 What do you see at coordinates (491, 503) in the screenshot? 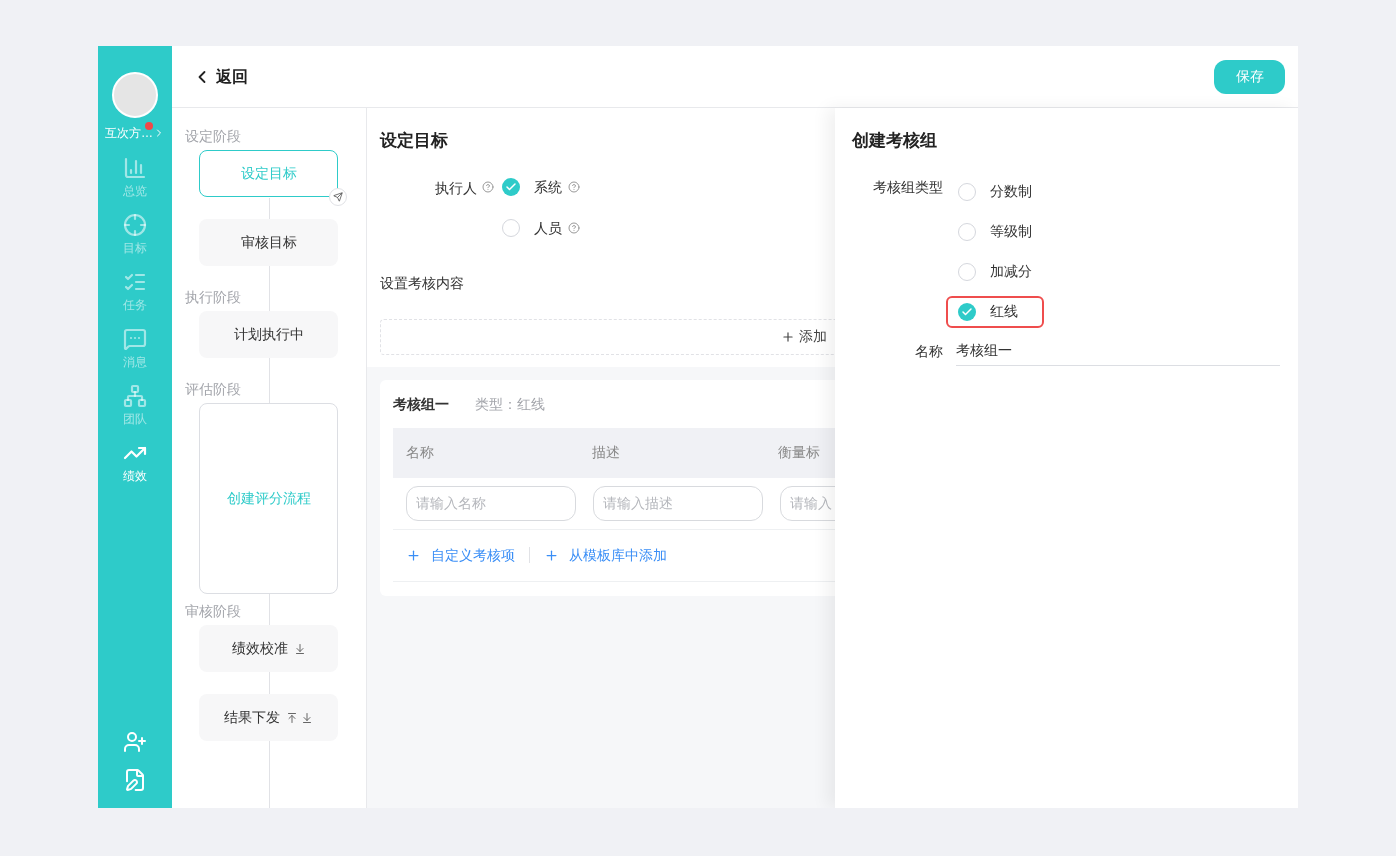
I see `input-field: 请输入名称` at bounding box center [491, 503].